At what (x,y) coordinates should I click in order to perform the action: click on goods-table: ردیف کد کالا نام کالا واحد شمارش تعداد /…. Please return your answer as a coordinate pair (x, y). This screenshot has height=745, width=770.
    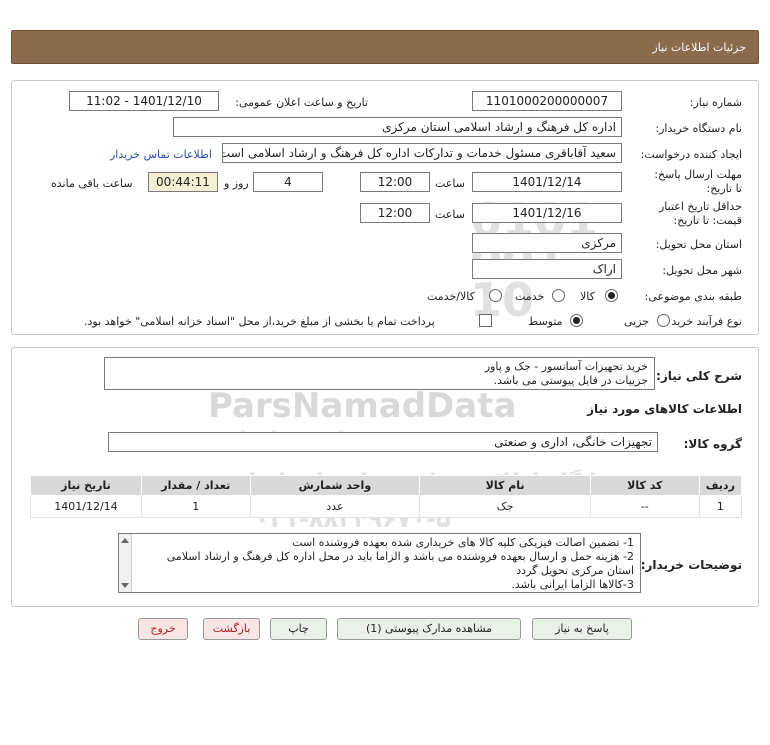
    Looking at the image, I should click on (386, 496).